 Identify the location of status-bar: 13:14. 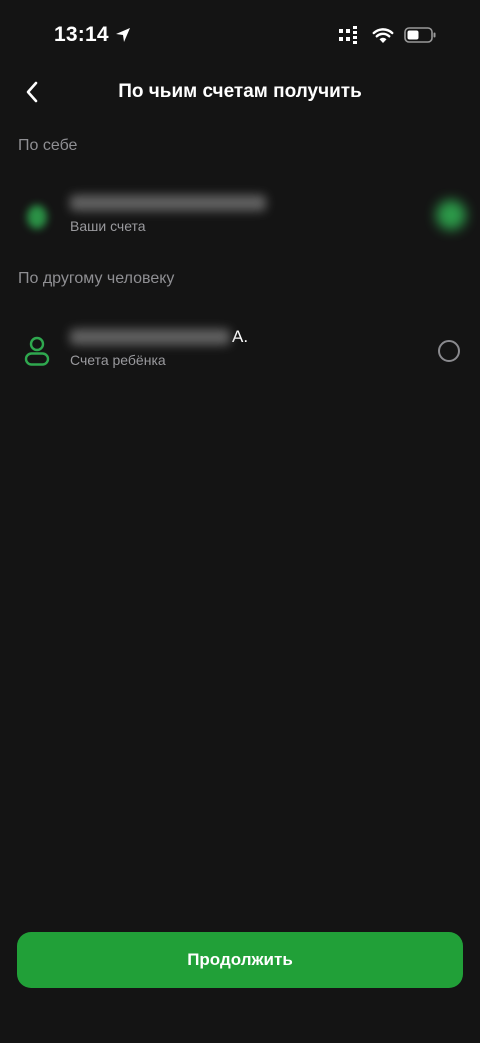
(240, 35).